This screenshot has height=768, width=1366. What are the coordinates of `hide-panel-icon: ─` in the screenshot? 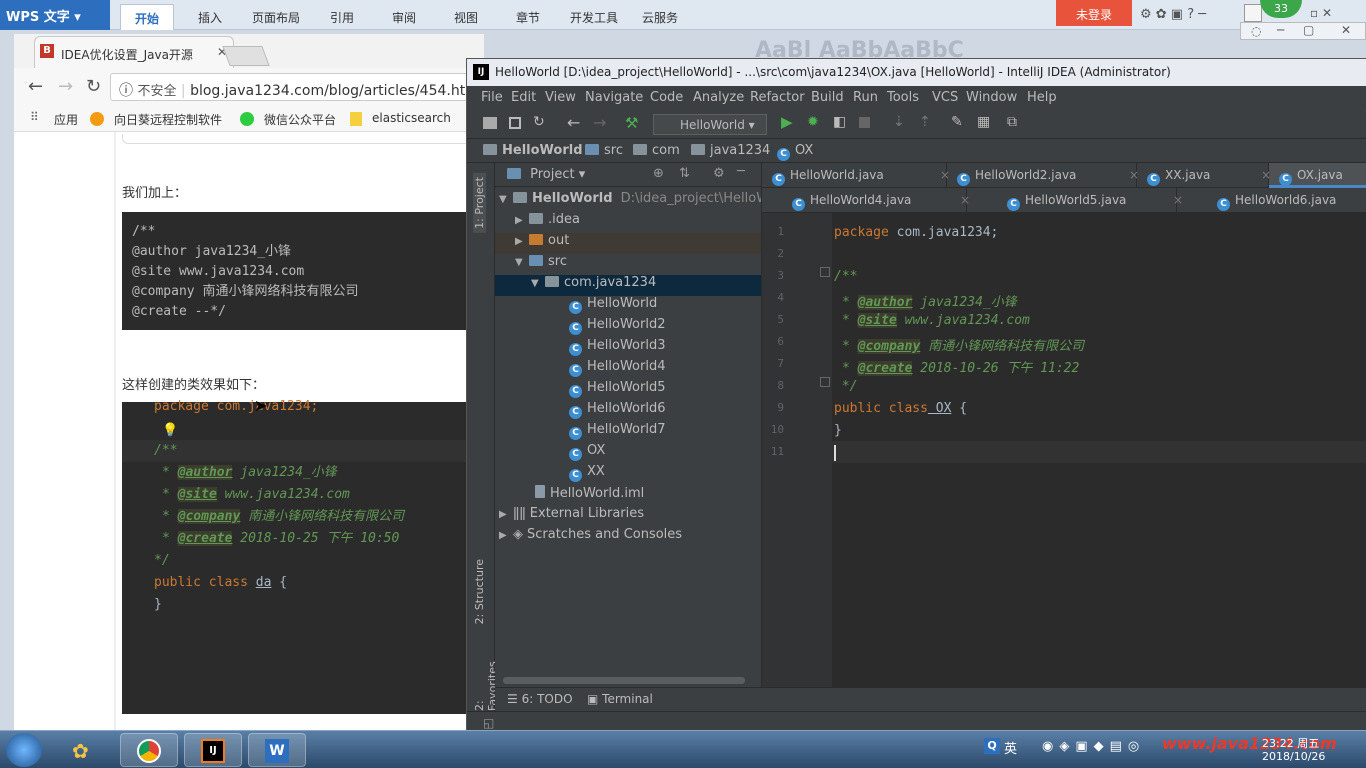 It's located at (741, 171).